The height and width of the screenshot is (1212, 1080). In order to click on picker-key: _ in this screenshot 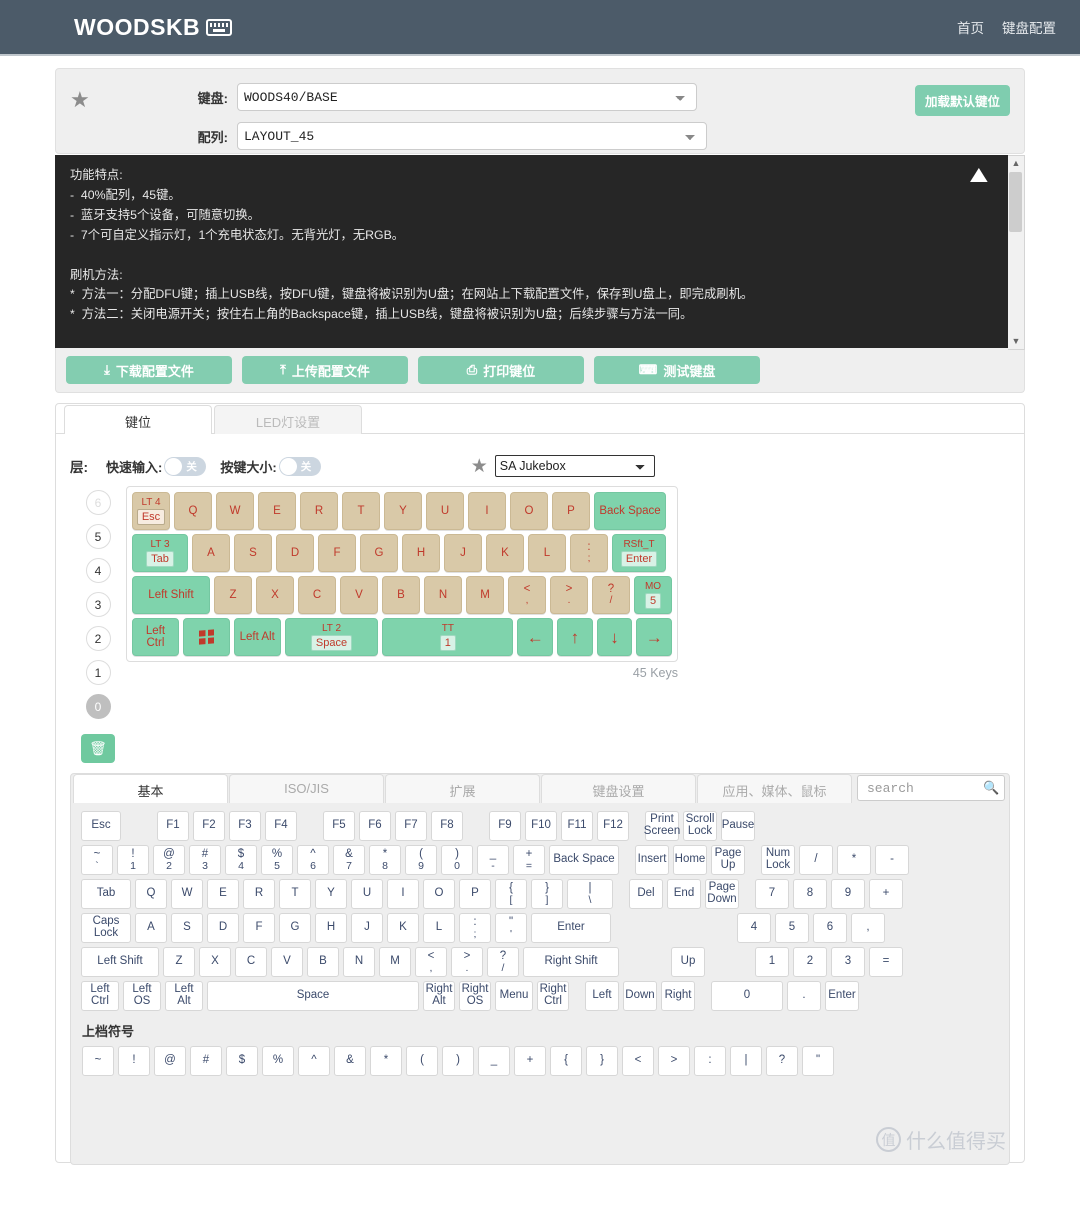, I will do `click(494, 1061)`.